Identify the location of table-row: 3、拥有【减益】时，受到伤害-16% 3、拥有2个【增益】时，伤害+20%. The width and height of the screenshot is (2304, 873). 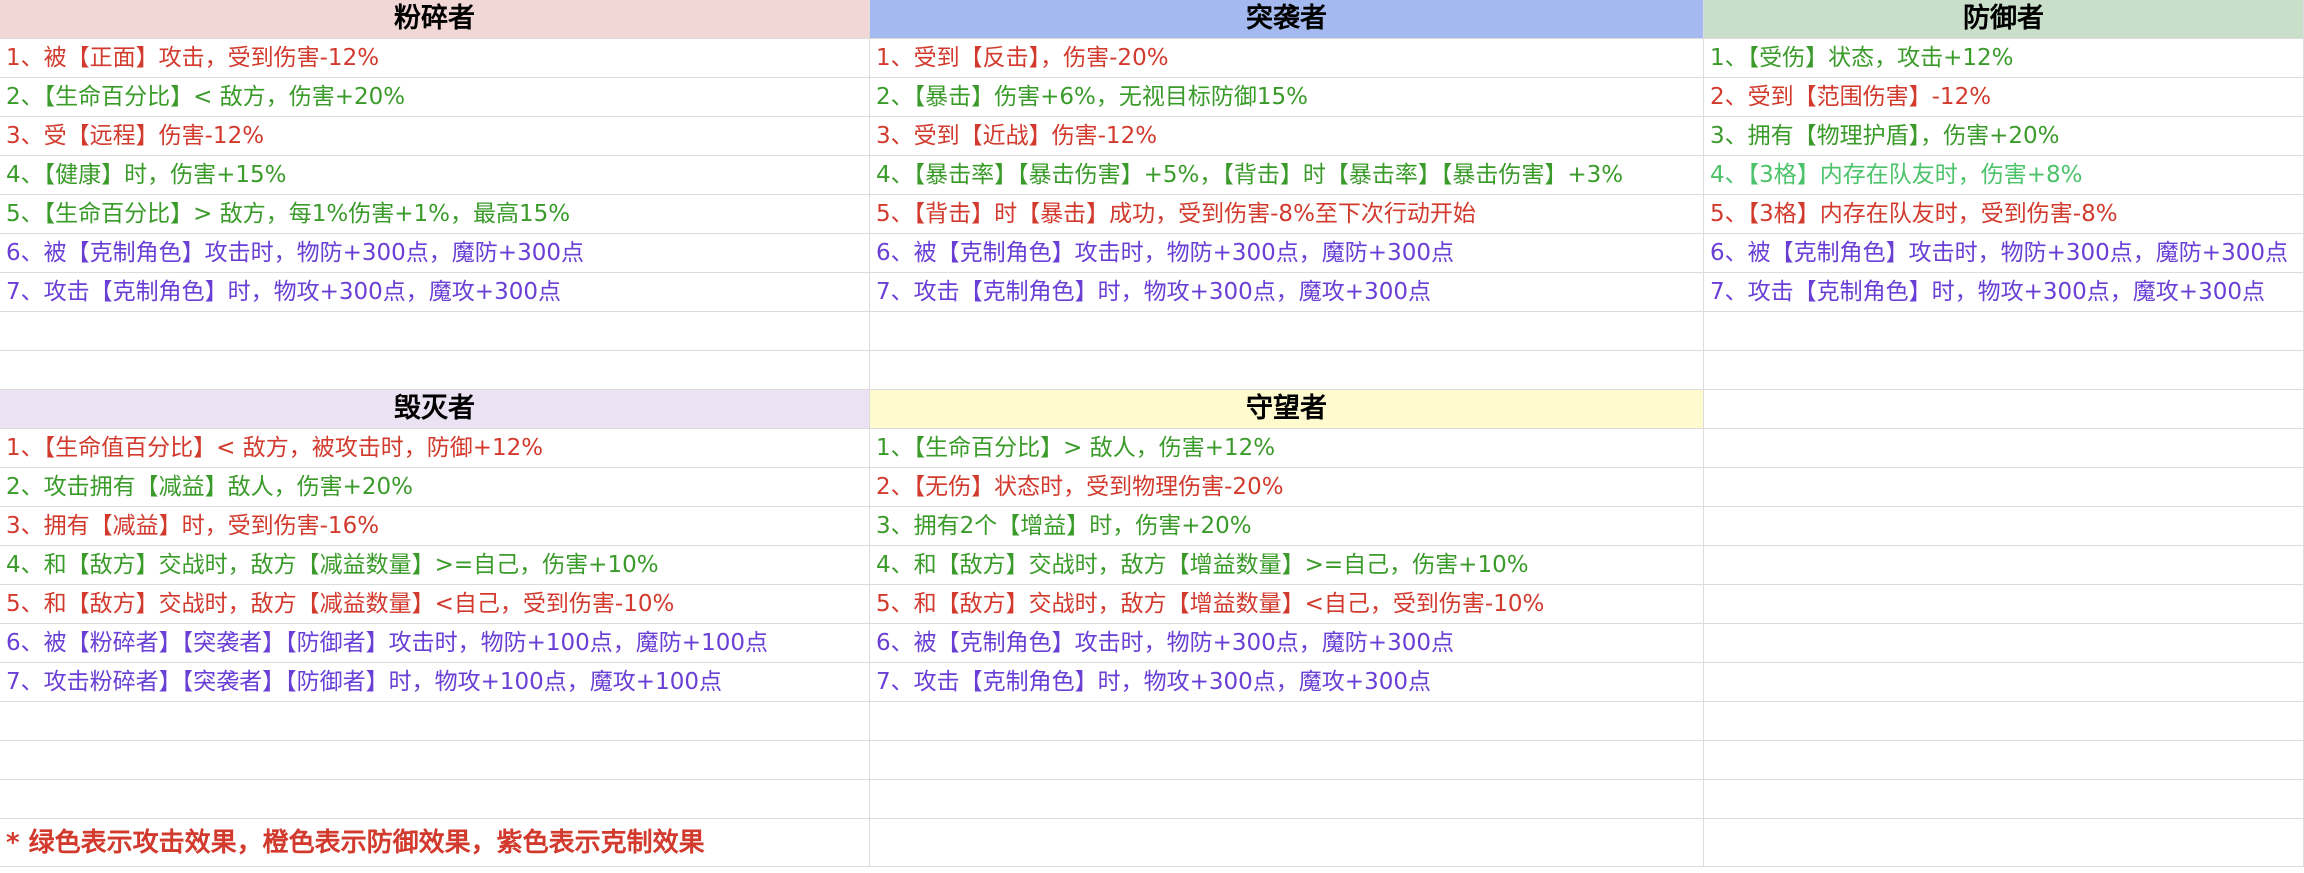
(1152, 526).